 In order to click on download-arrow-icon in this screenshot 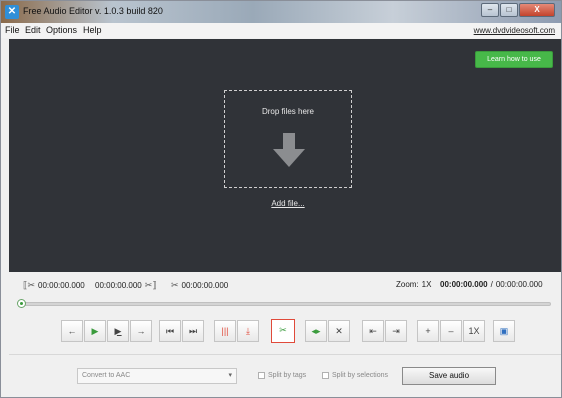, I will do `click(289, 150)`.